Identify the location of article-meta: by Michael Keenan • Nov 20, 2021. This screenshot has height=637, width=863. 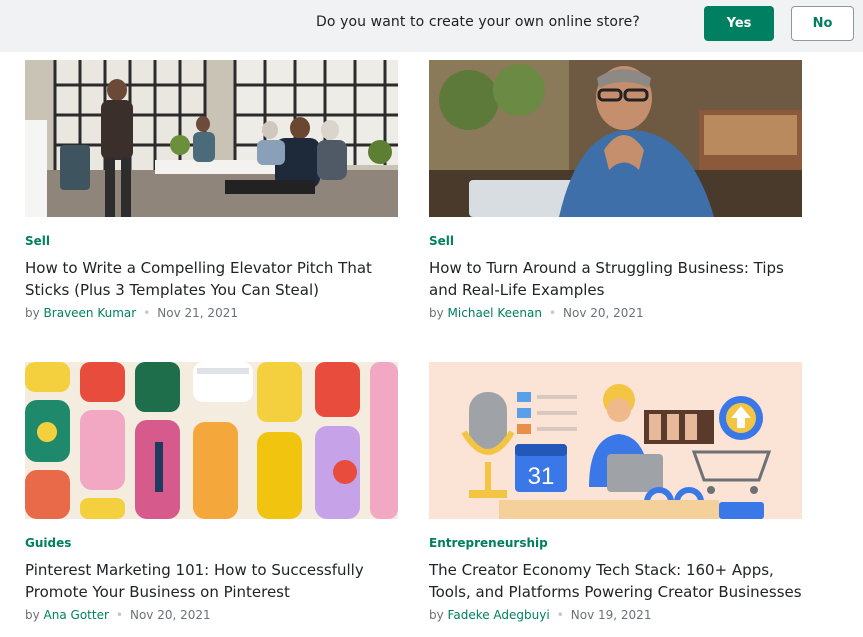
(536, 313).